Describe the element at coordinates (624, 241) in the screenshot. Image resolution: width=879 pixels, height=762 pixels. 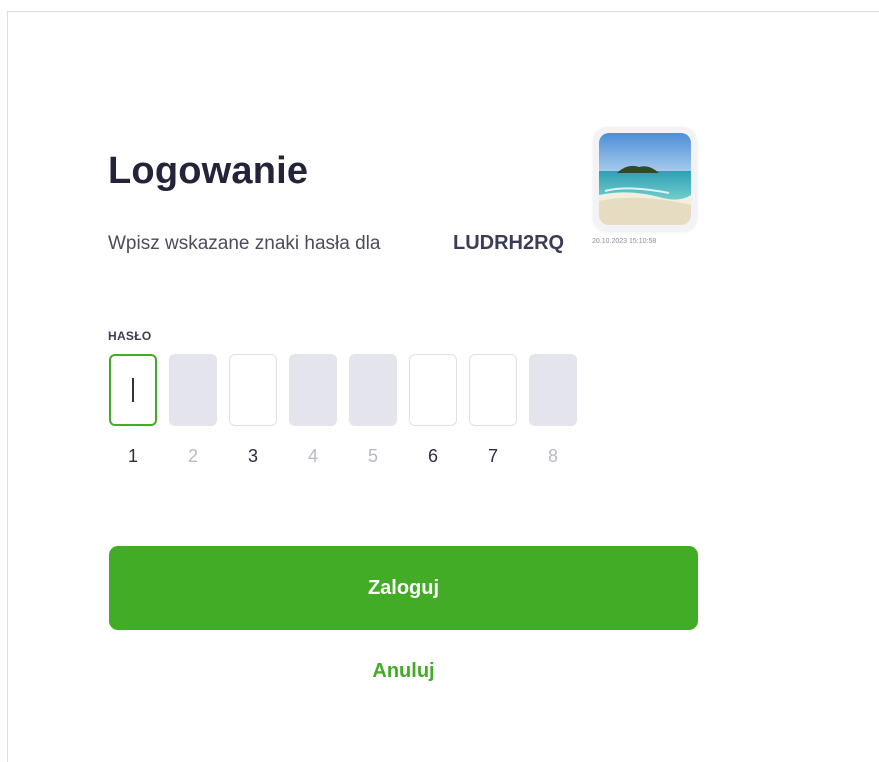
I see `security-image-timestamp: 20.10.2023 15:10:58` at that location.